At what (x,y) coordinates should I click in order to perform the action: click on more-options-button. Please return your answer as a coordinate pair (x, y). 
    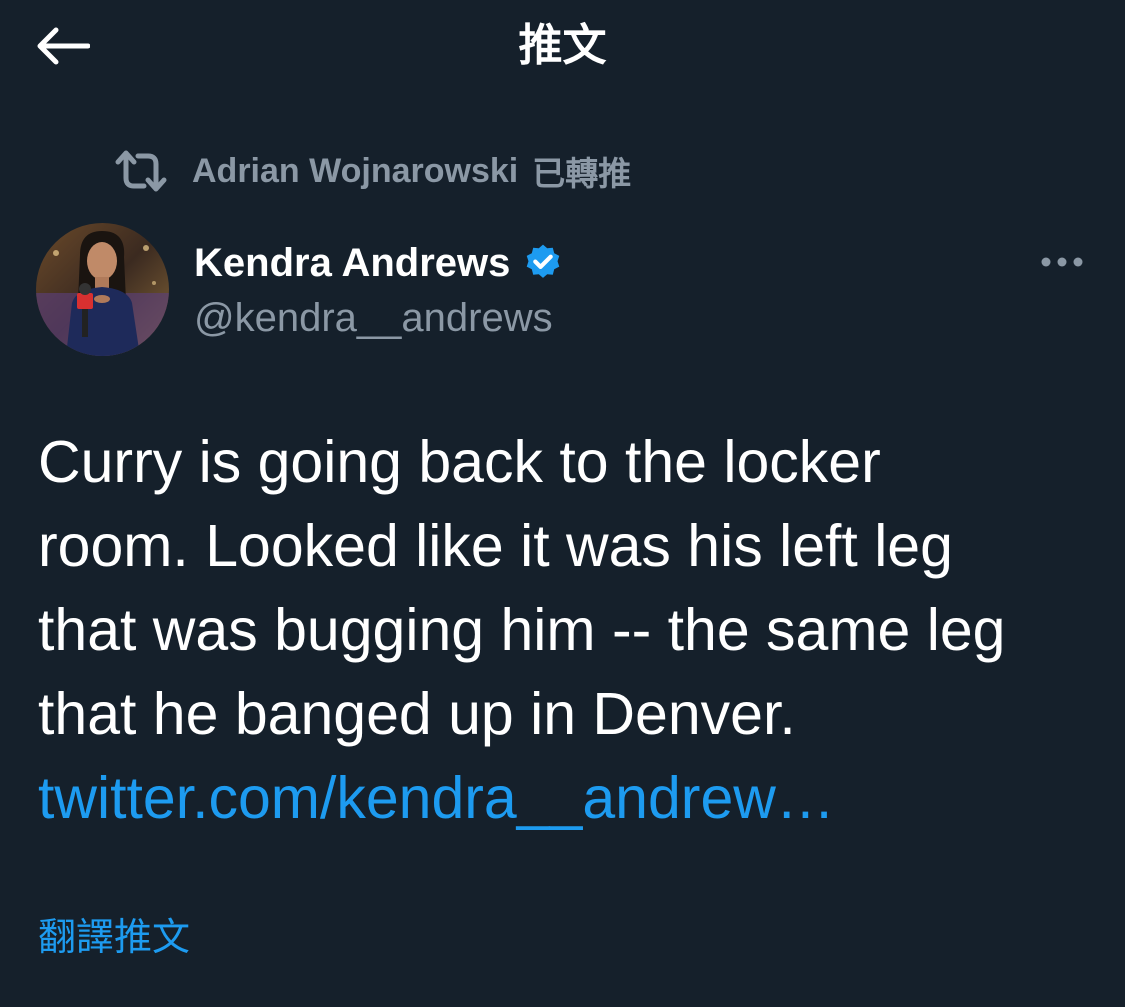
    Looking at the image, I should click on (1062, 262).